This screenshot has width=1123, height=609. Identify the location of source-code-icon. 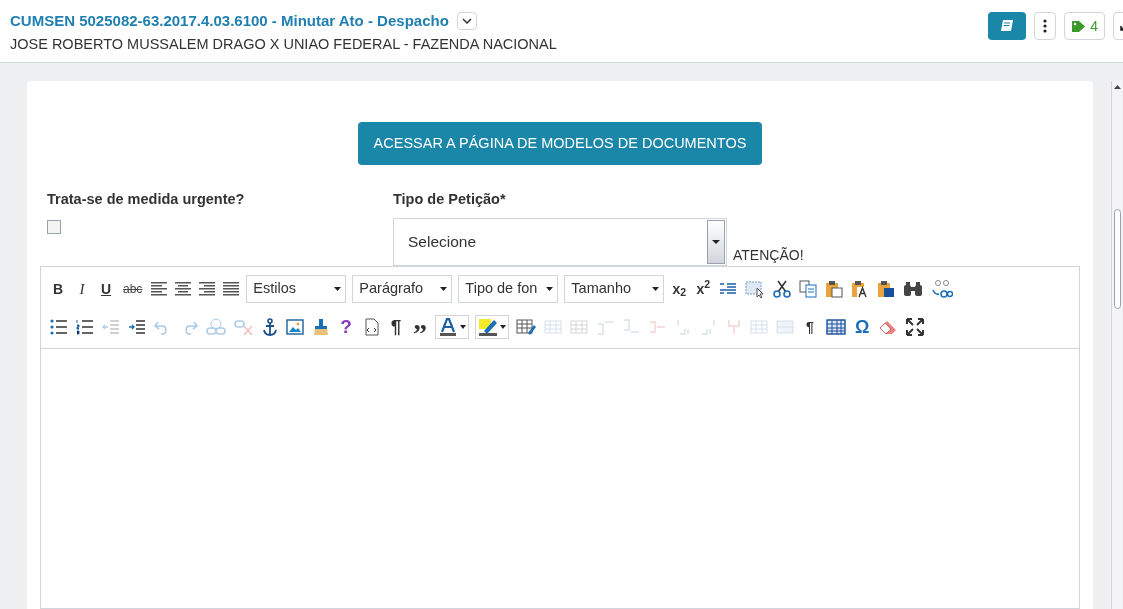
(371, 327).